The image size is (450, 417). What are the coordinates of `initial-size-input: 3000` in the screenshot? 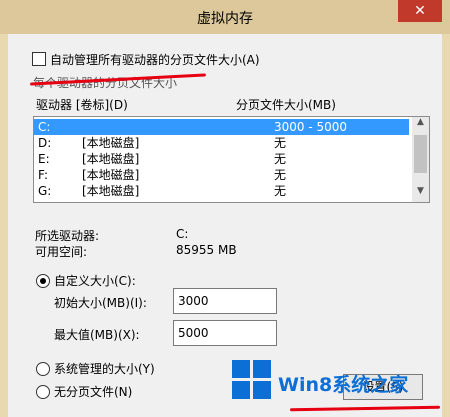 It's located at (225, 301).